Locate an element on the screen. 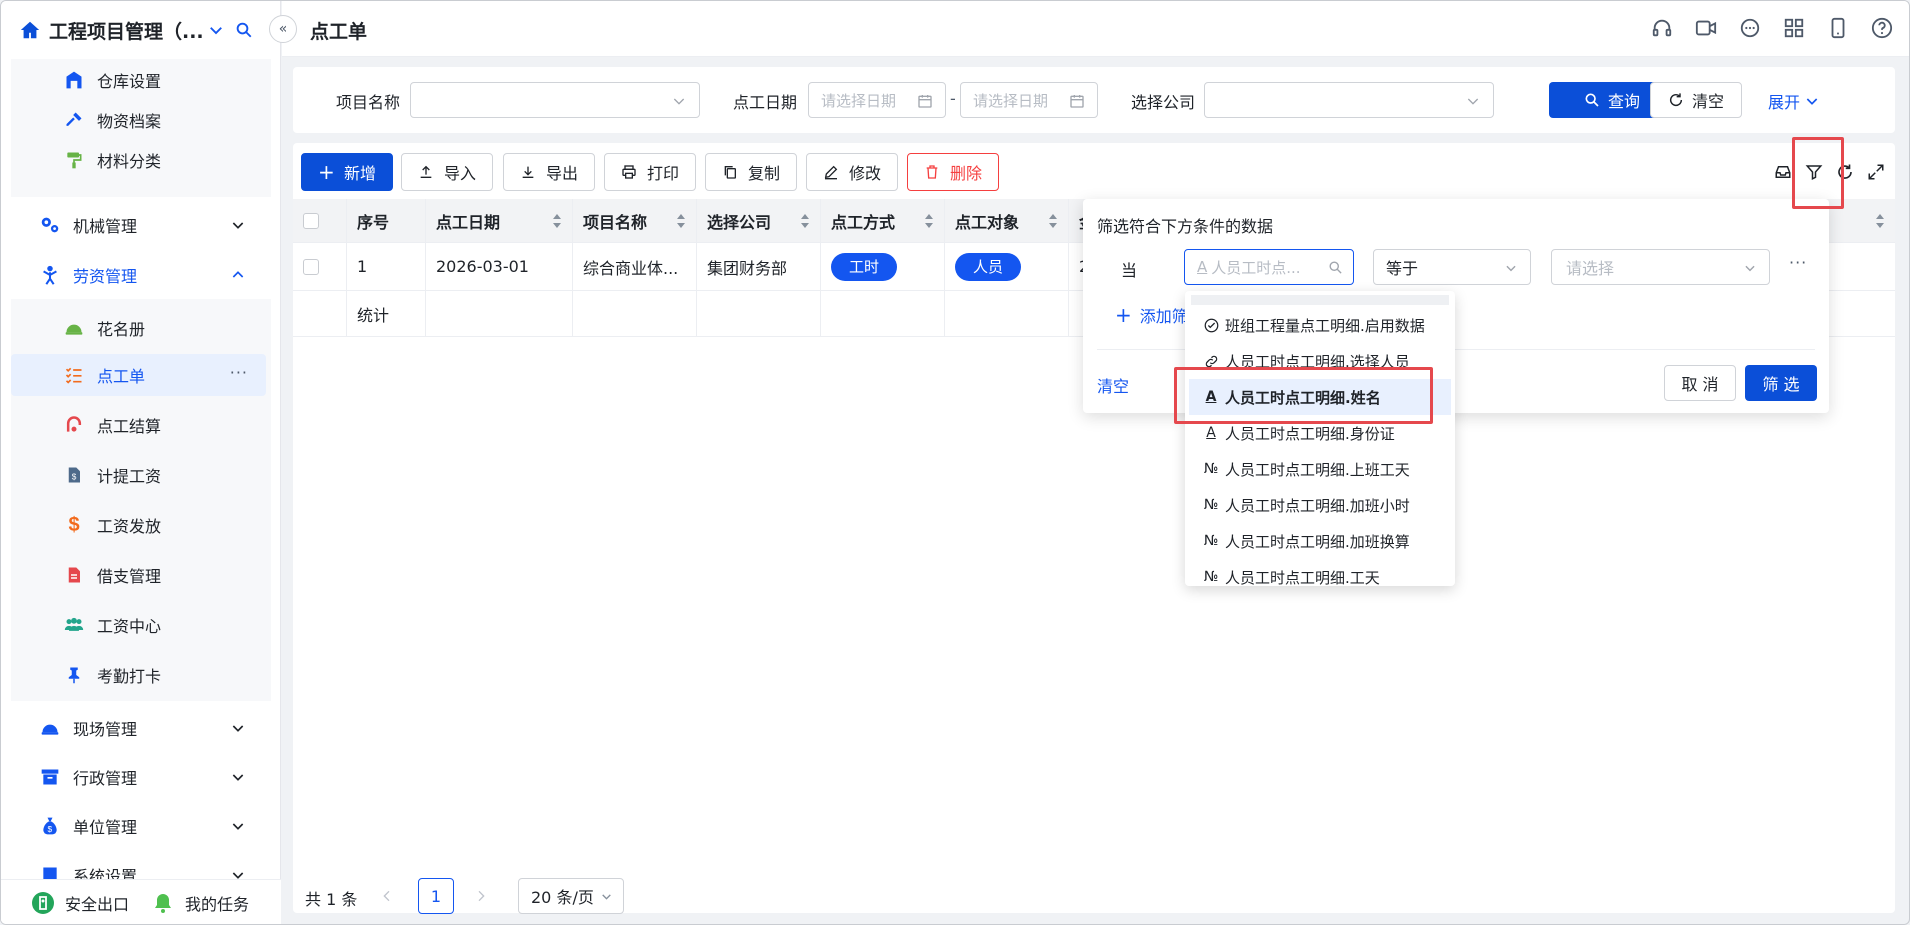 The height and width of the screenshot is (925, 1910). sidebar-item-roster: 花名册 is located at coordinates (138, 328).